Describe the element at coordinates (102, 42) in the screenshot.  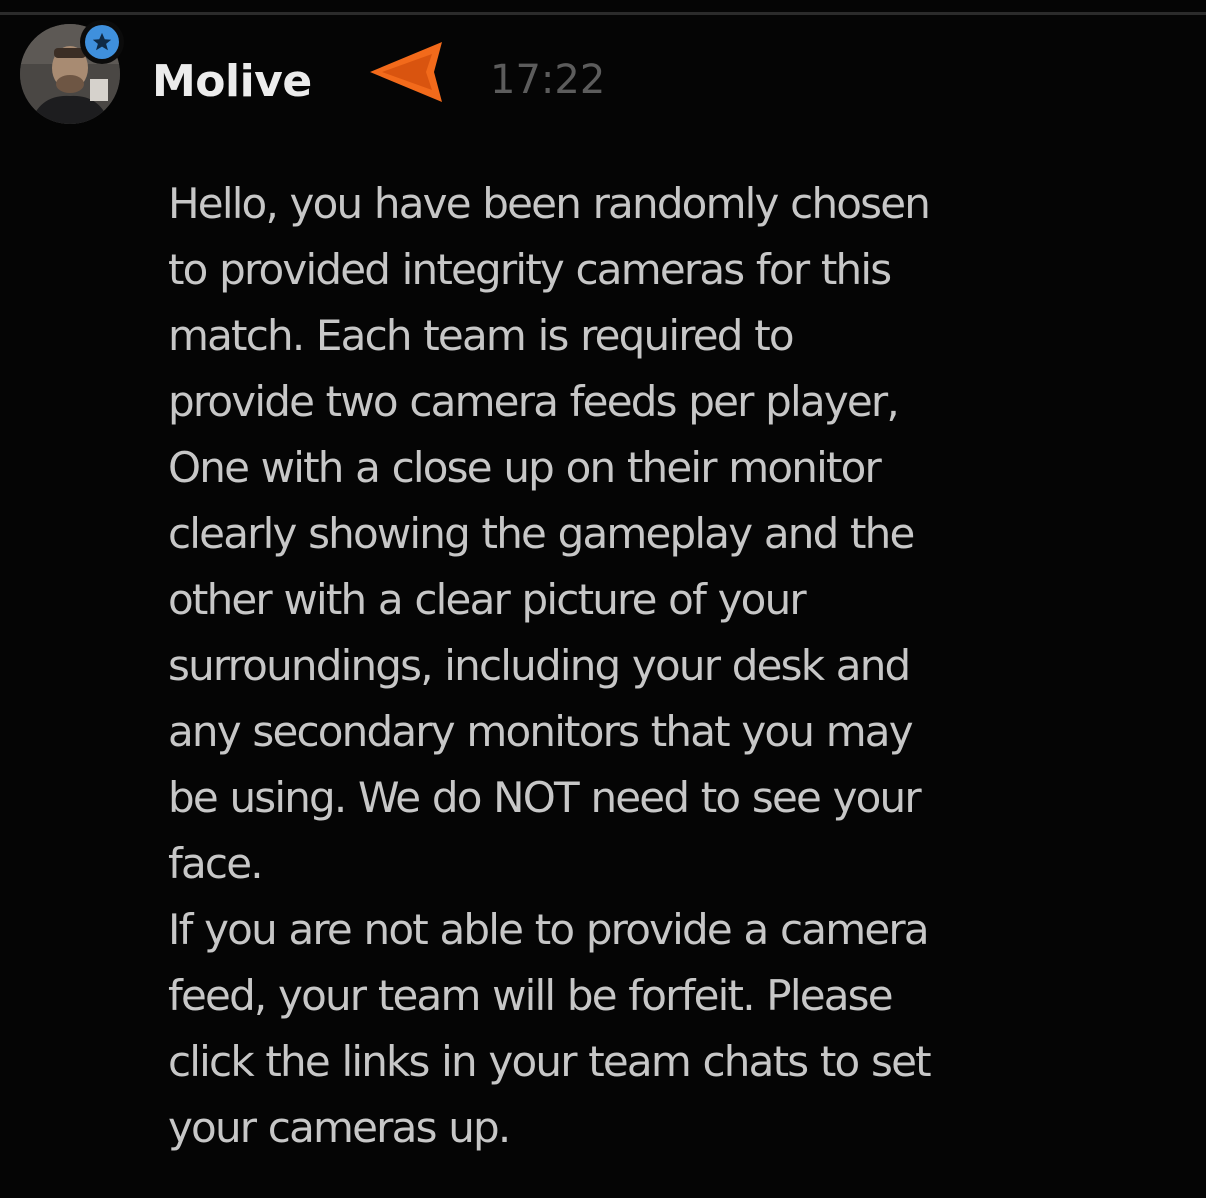
I see `star-badge-icon` at that location.